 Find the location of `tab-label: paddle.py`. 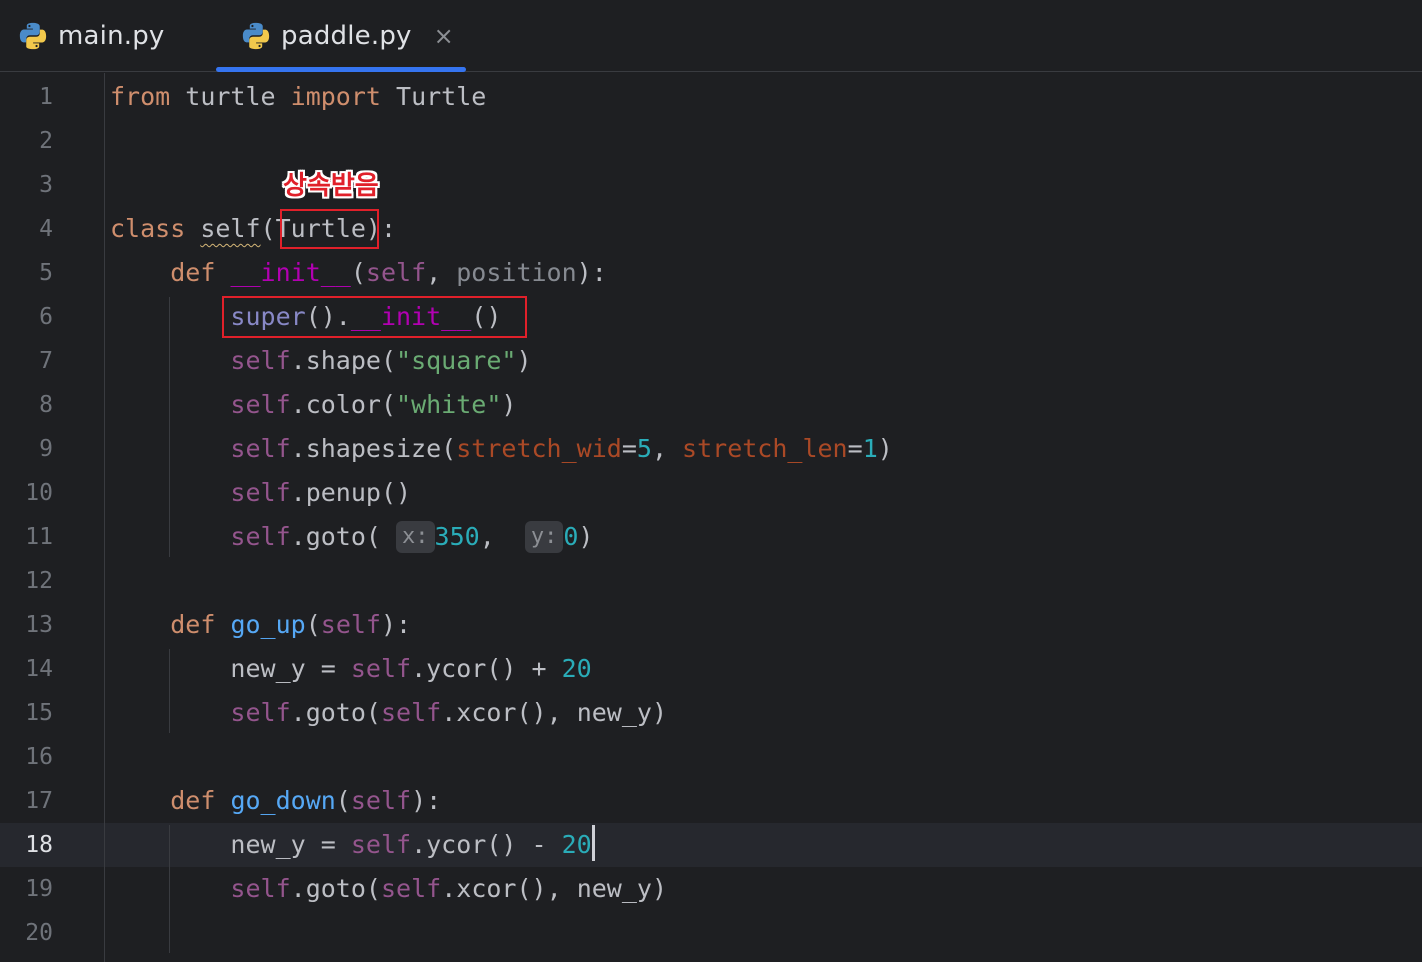

tab-label: paddle.py is located at coordinates (346, 36).